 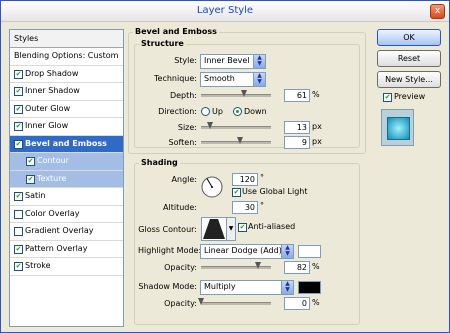 What do you see at coordinates (297, 303) in the screenshot?
I see `shadow-opacity-input: 0` at bounding box center [297, 303].